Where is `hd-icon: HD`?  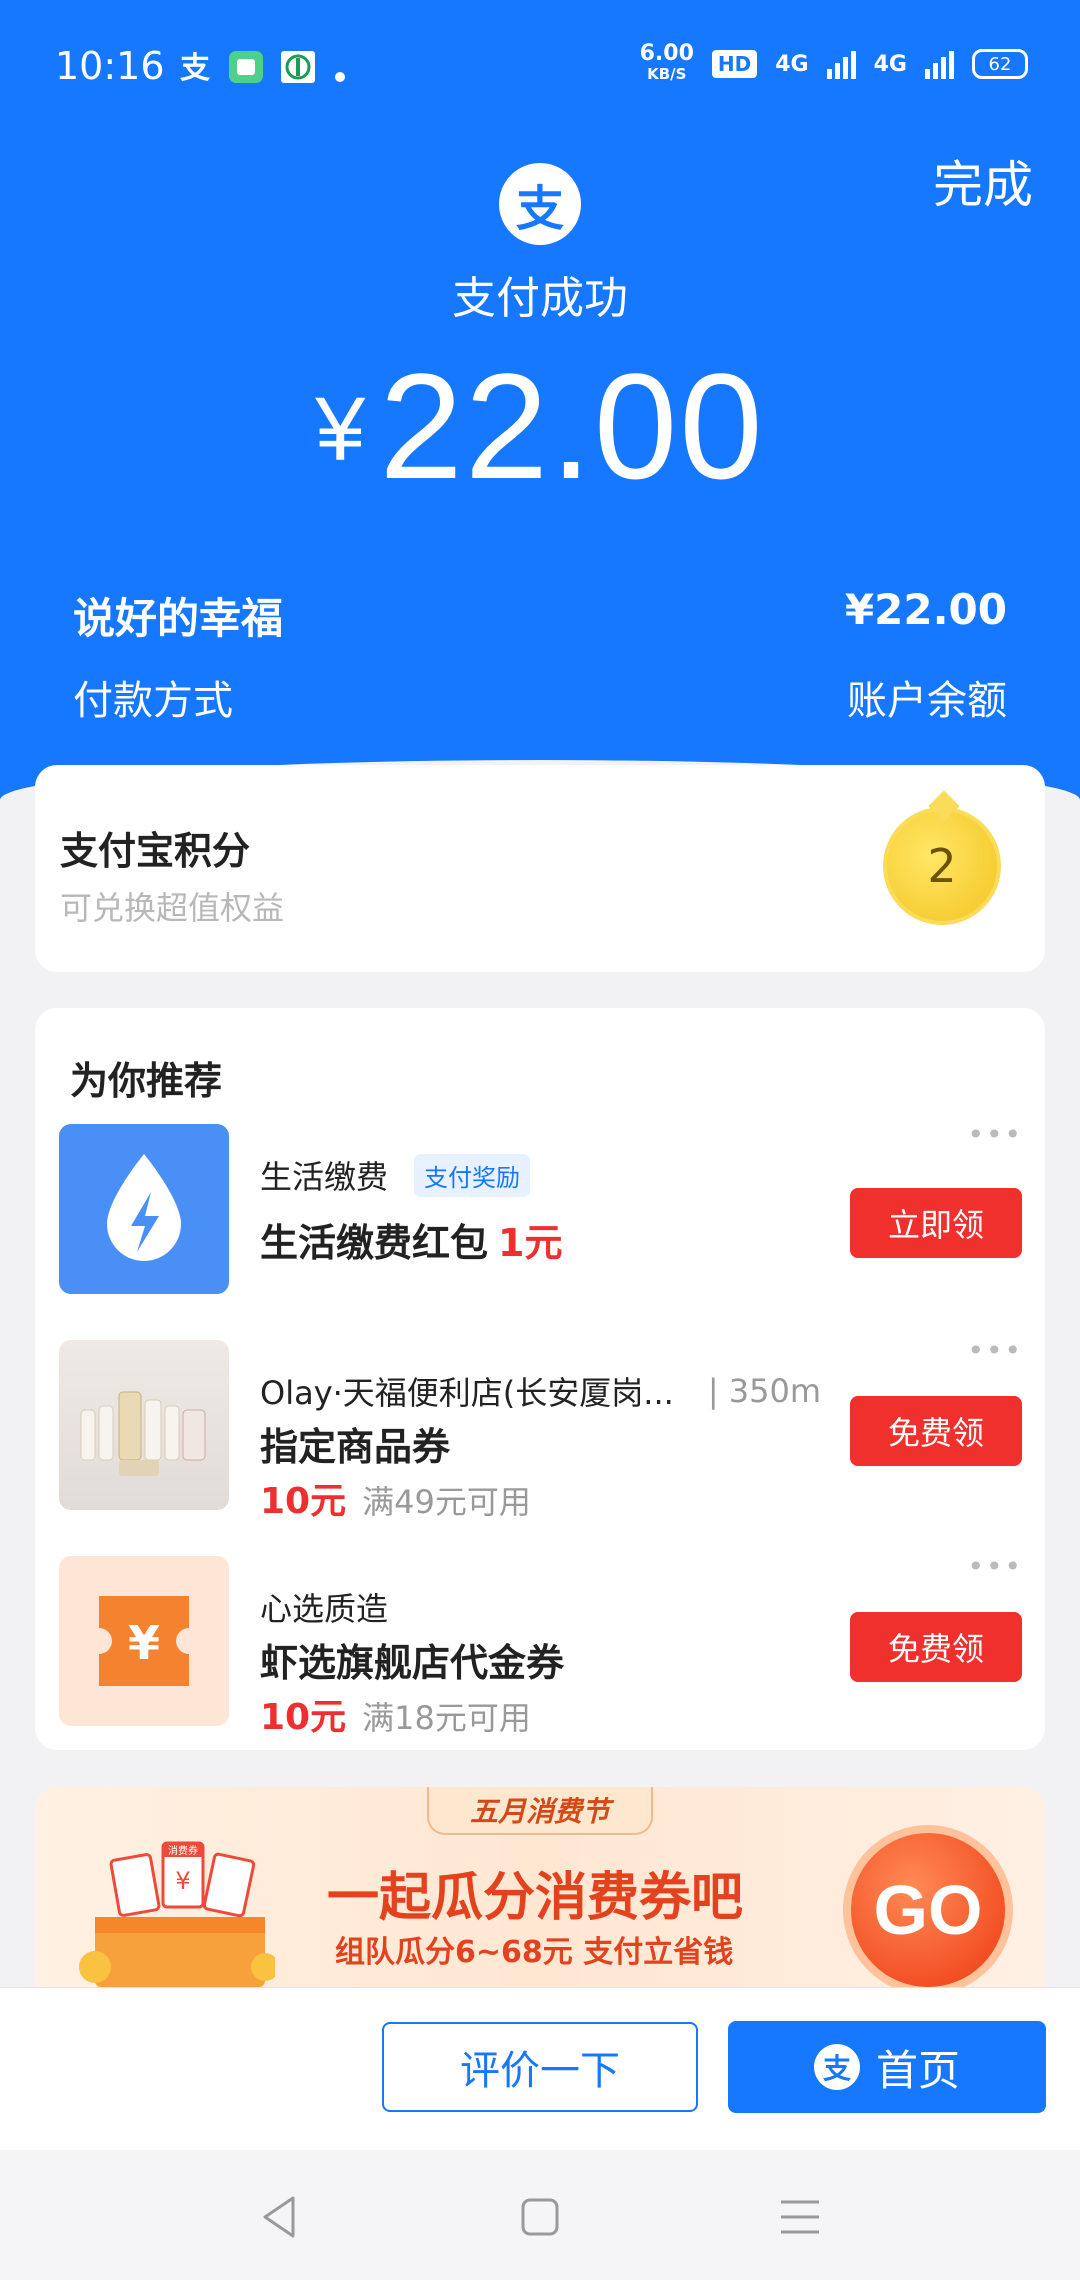
hd-icon: HD is located at coordinates (734, 64).